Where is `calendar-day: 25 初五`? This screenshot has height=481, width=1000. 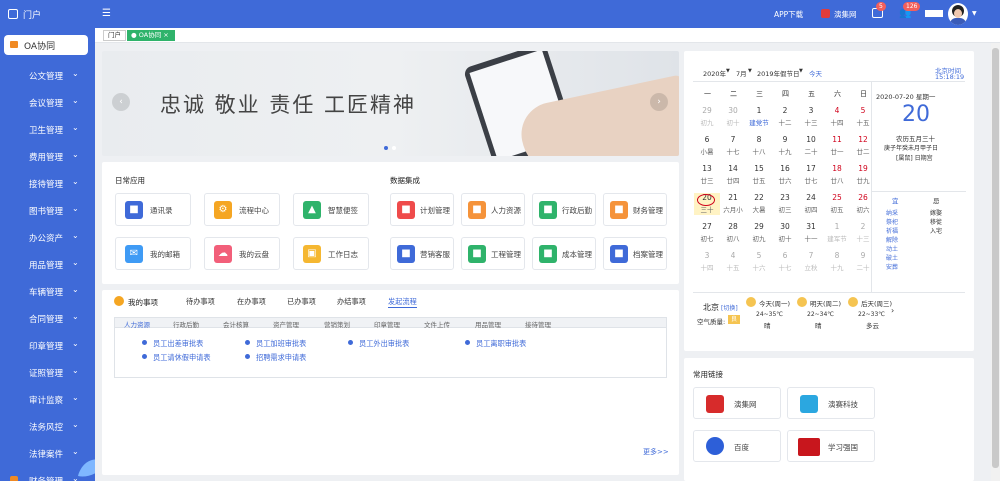 calendar-day: 25 初五 is located at coordinates (837, 204).